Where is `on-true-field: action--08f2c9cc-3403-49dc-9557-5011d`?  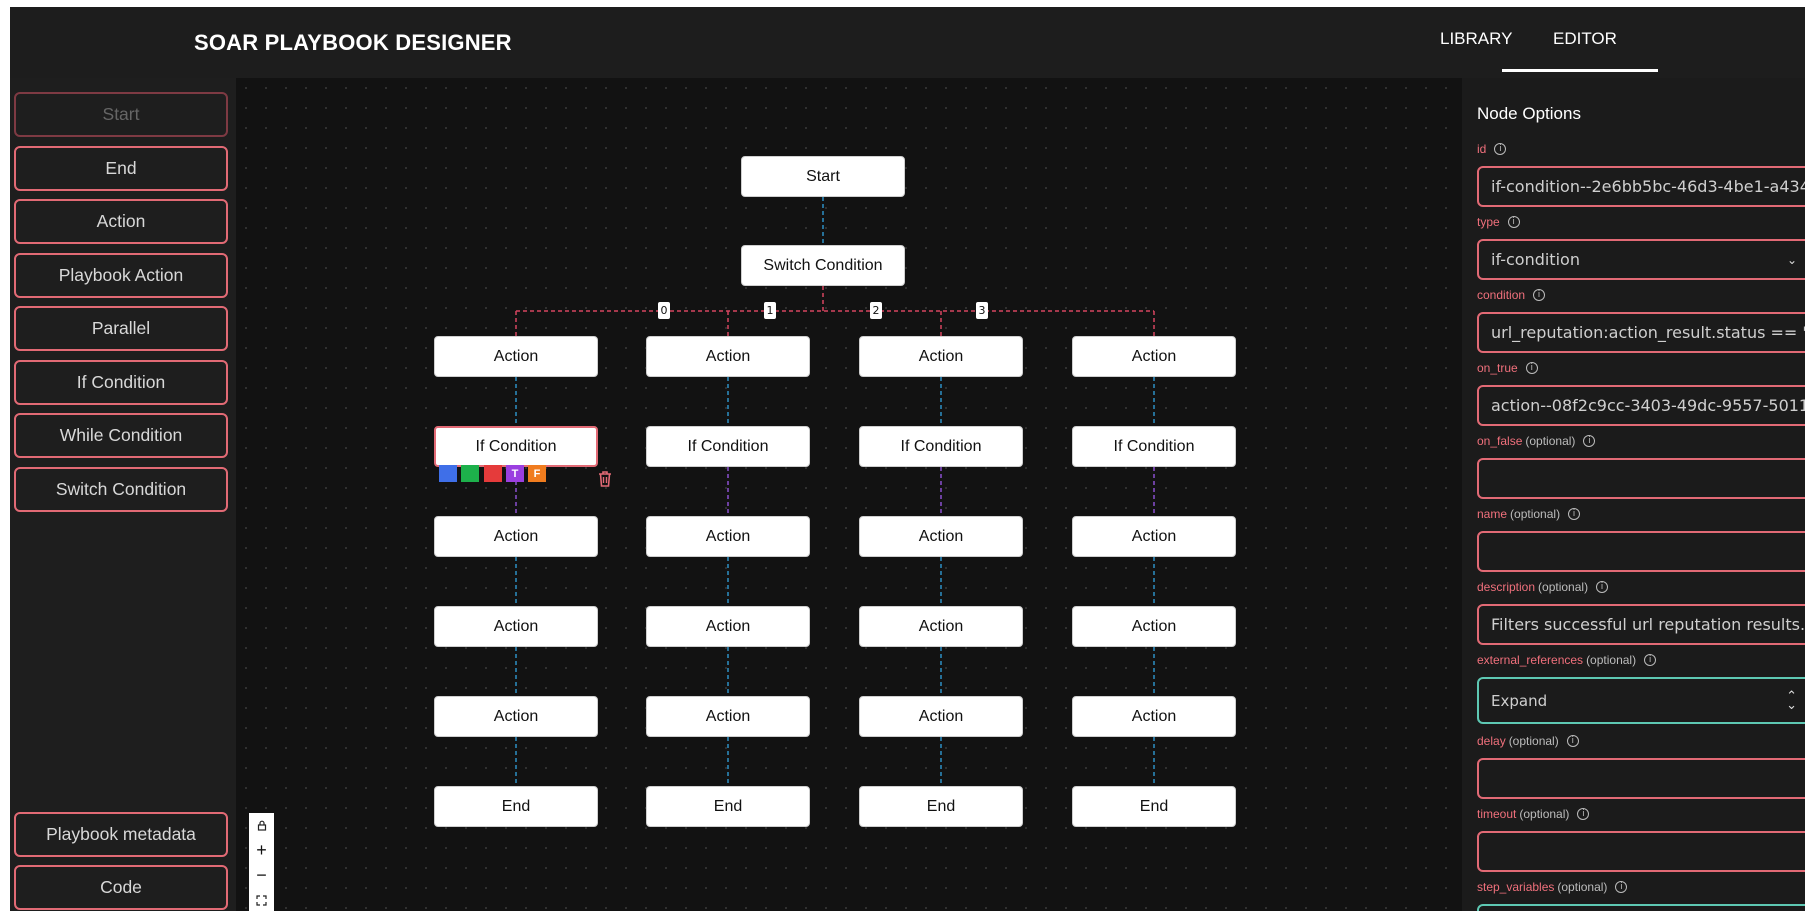 on-true-field: action--08f2c9cc-3403-49dc-9557-5011d is located at coordinates (1641, 405).